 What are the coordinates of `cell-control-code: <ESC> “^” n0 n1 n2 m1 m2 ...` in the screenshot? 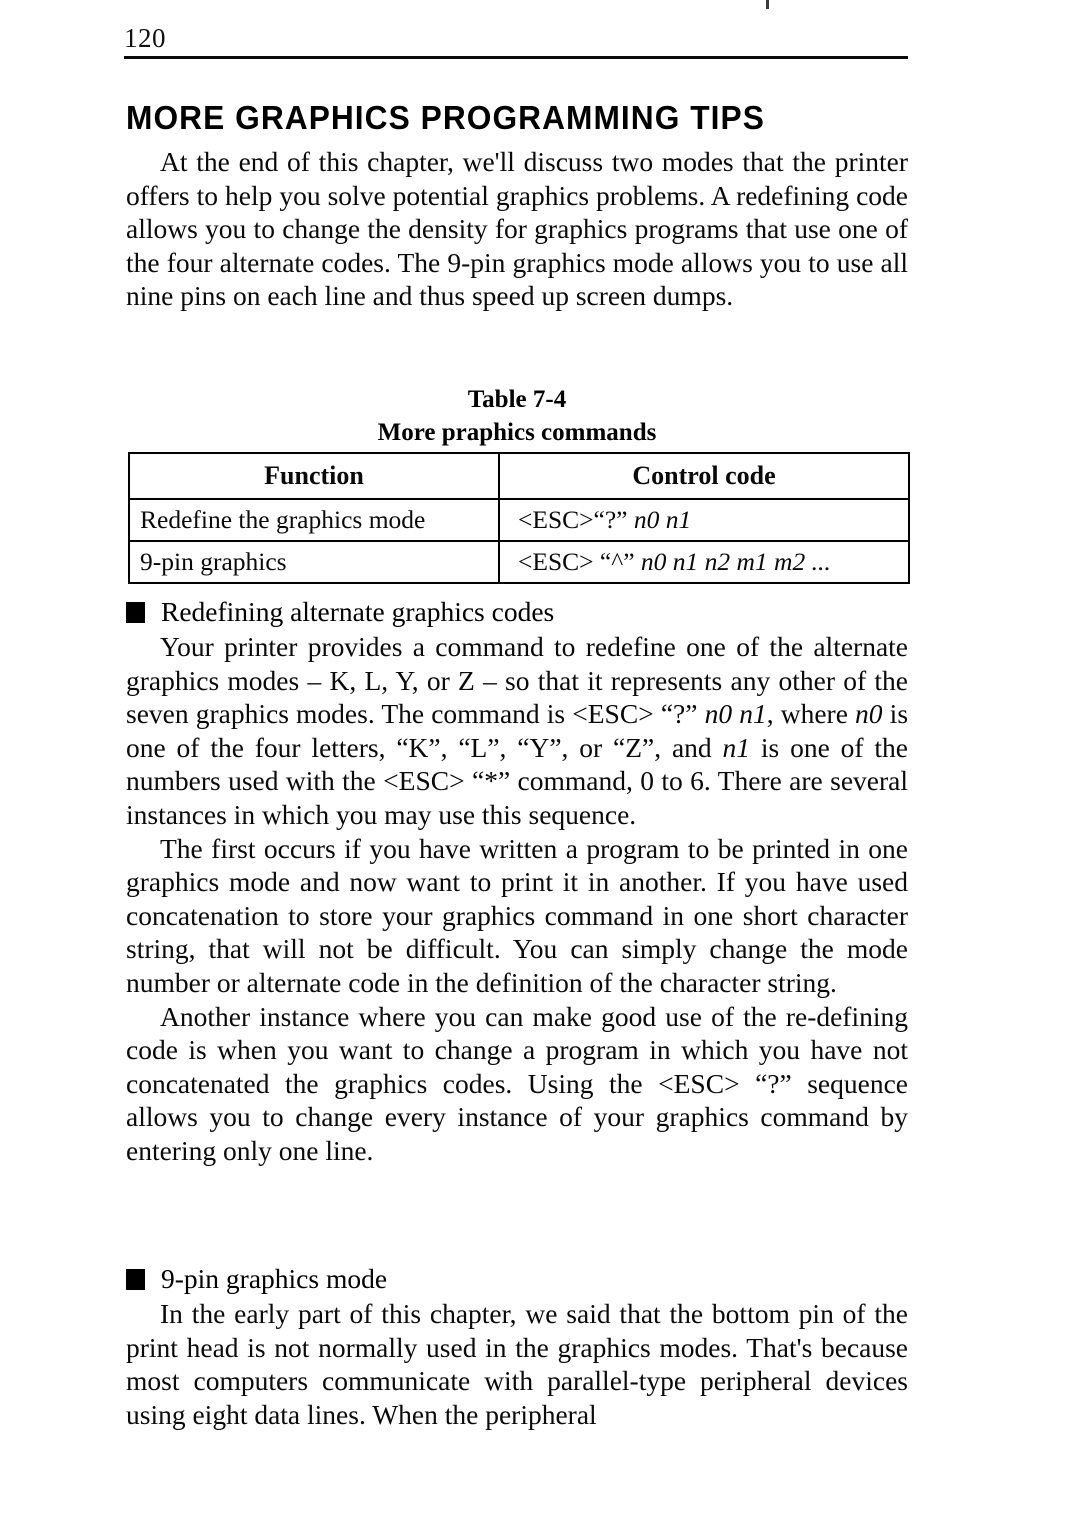 It's located at (704, 562).